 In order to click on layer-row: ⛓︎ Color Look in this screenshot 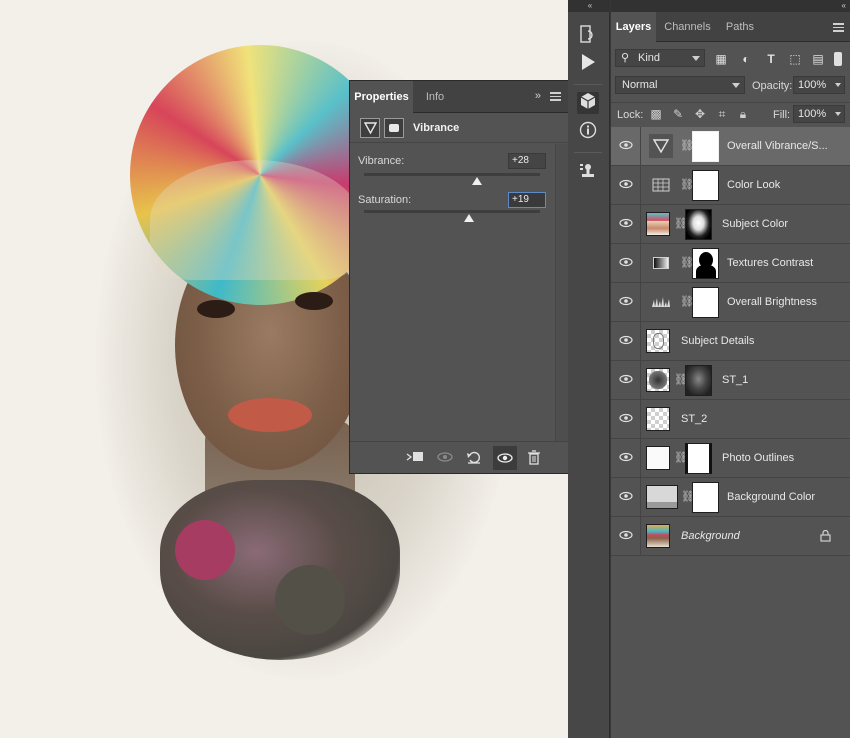, I will do `click(730, 185)`.